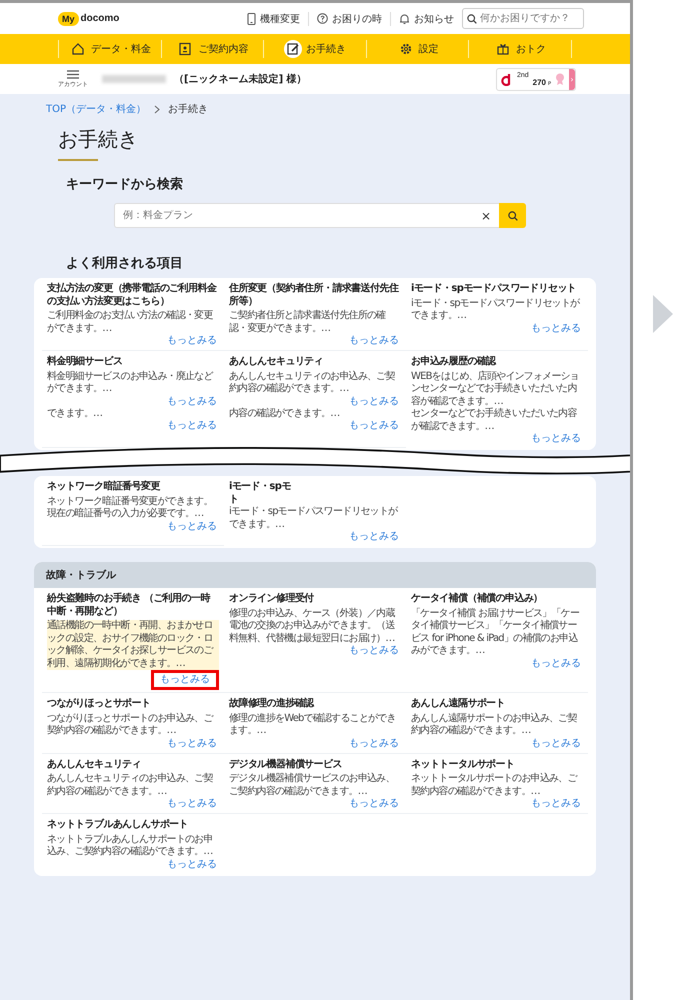  Describe the element at coordinates (251, 18) in the screenshot. I see `phone-icon` at that location.